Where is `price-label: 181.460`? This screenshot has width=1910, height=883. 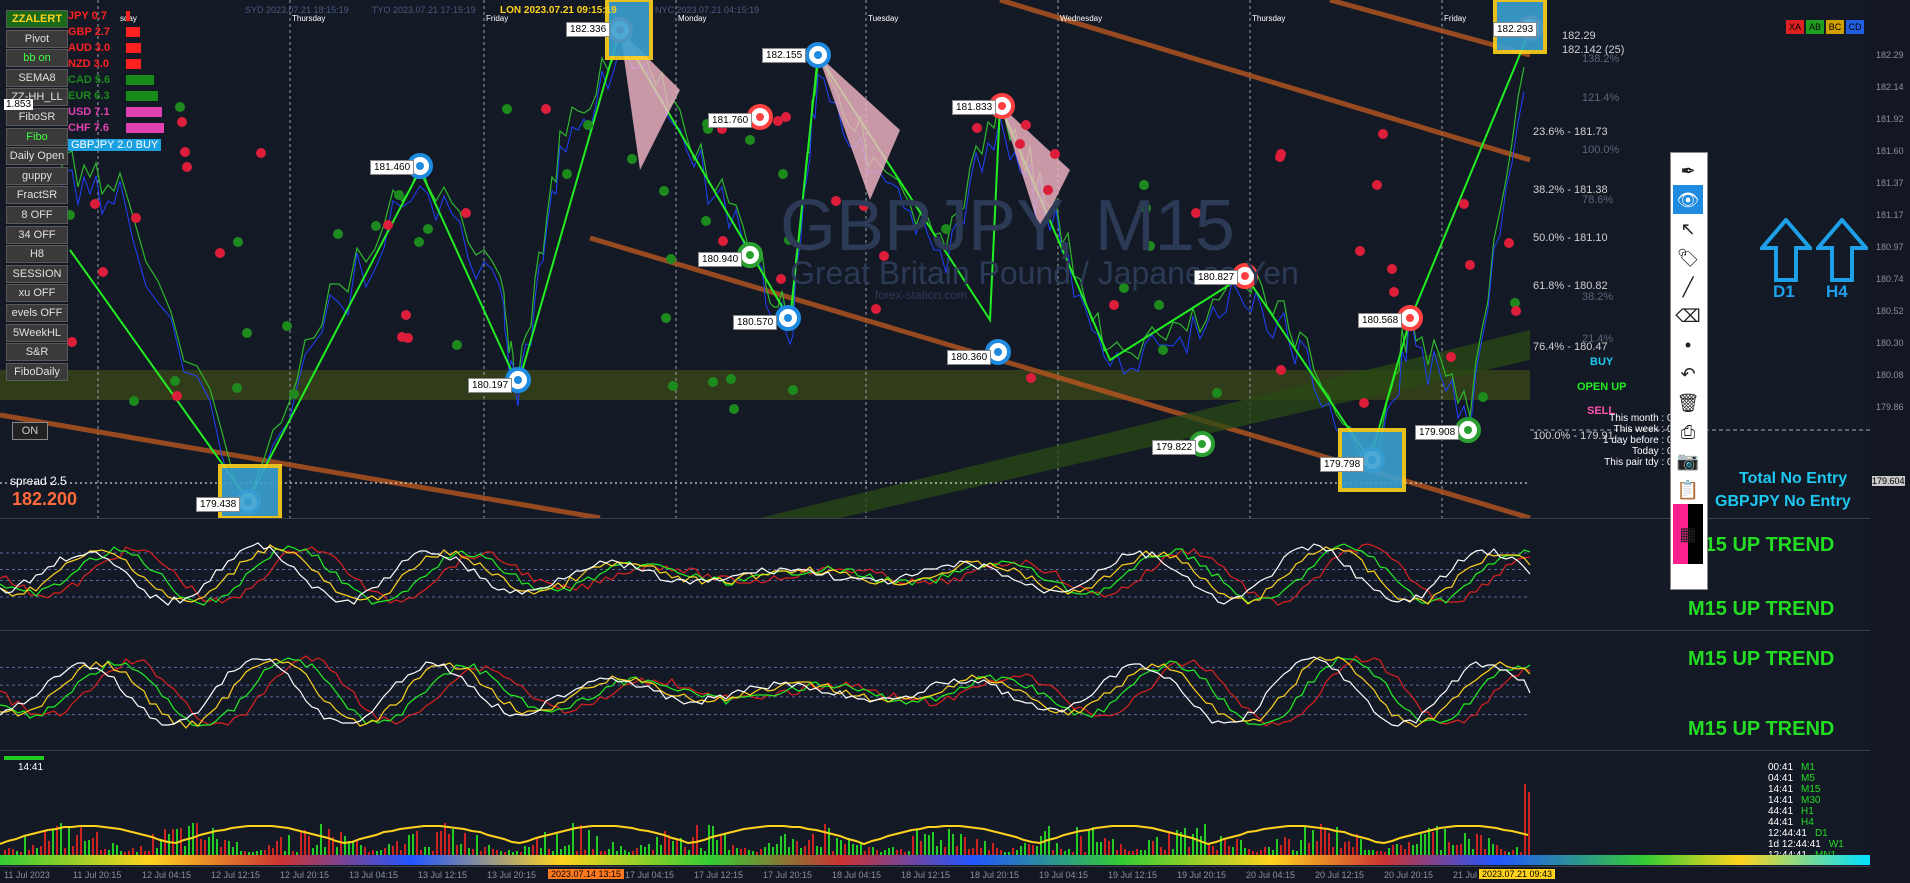
price-label: 181.460 is located at coordinates (392, 167).